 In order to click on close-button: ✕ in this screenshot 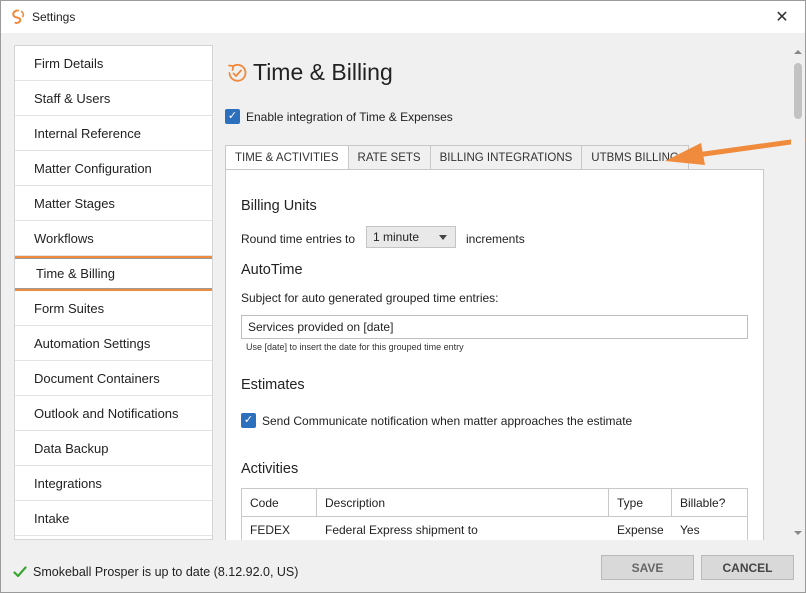, I will do `click(782, 16)`.